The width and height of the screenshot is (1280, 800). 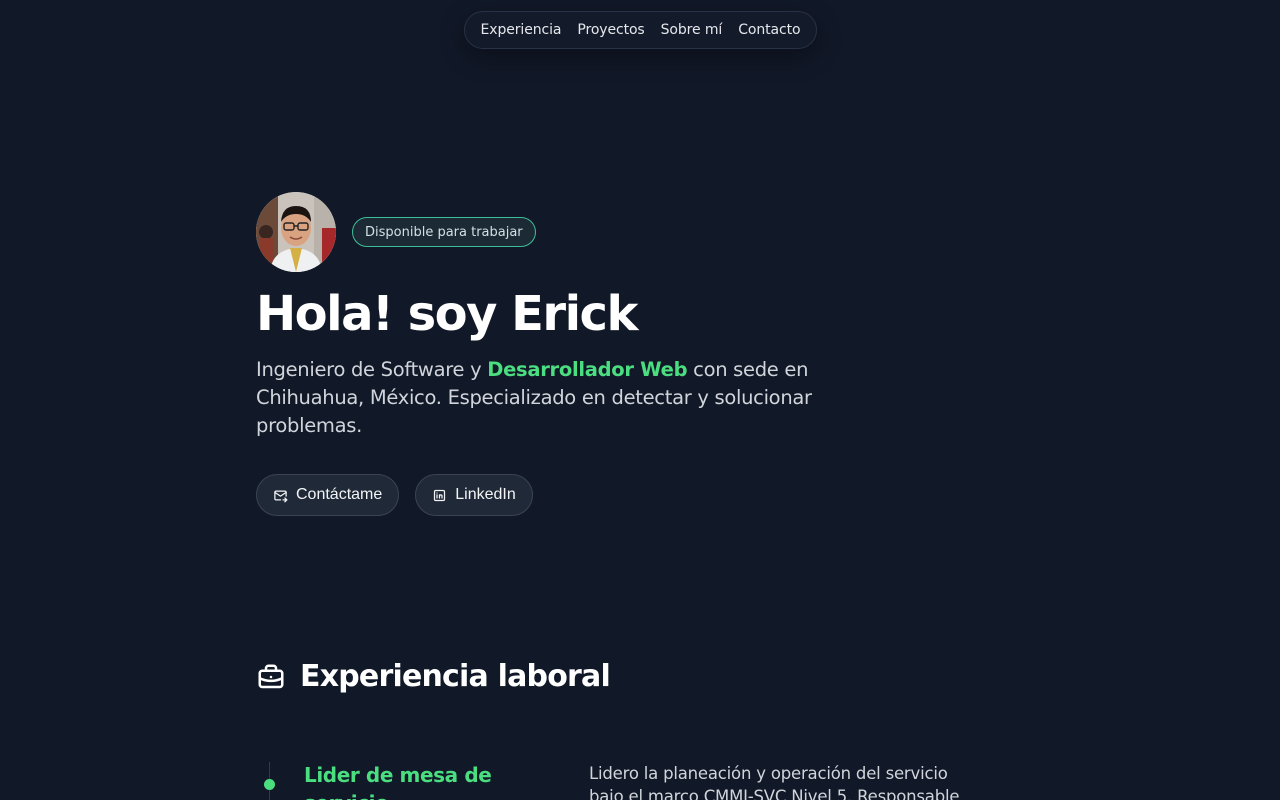 I want to click on briefcase-icon, so click(x=271, y=676).